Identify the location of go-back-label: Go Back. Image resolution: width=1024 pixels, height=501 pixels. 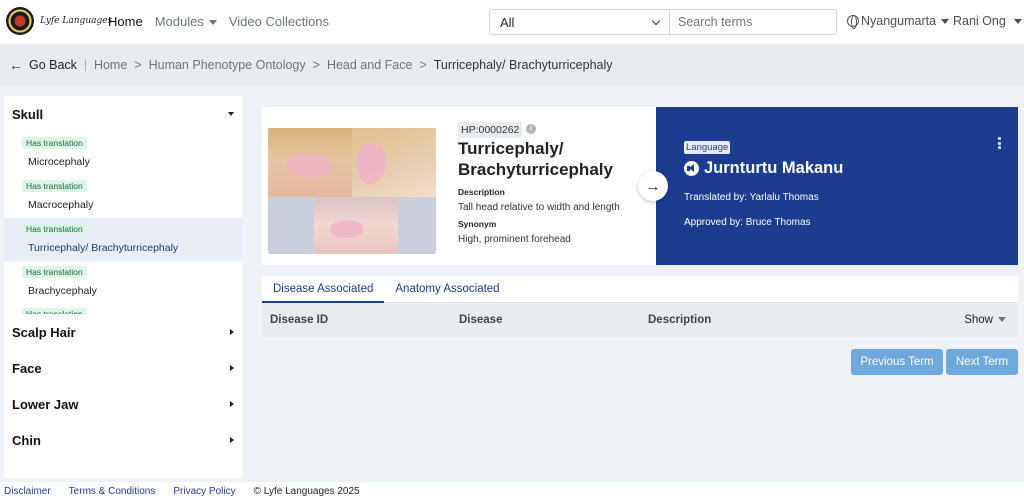
(53, 64).